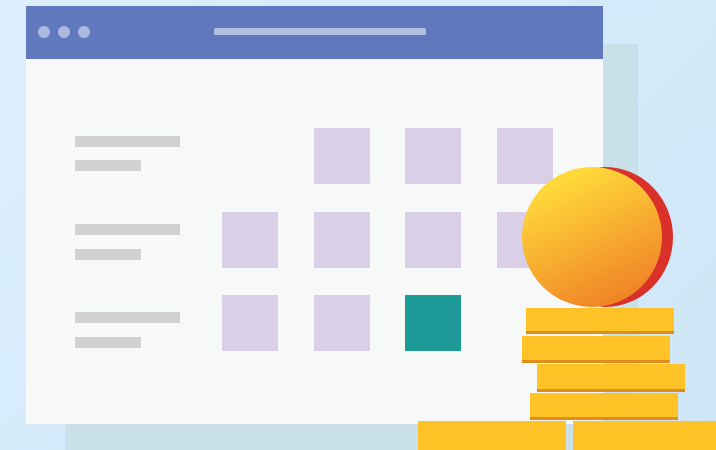 The height and width of the screenshot is (450, 716). What do you see at coordinates (597, 237) in the screenshot?
I see `coin-icon` at bounding box center [597, 237].